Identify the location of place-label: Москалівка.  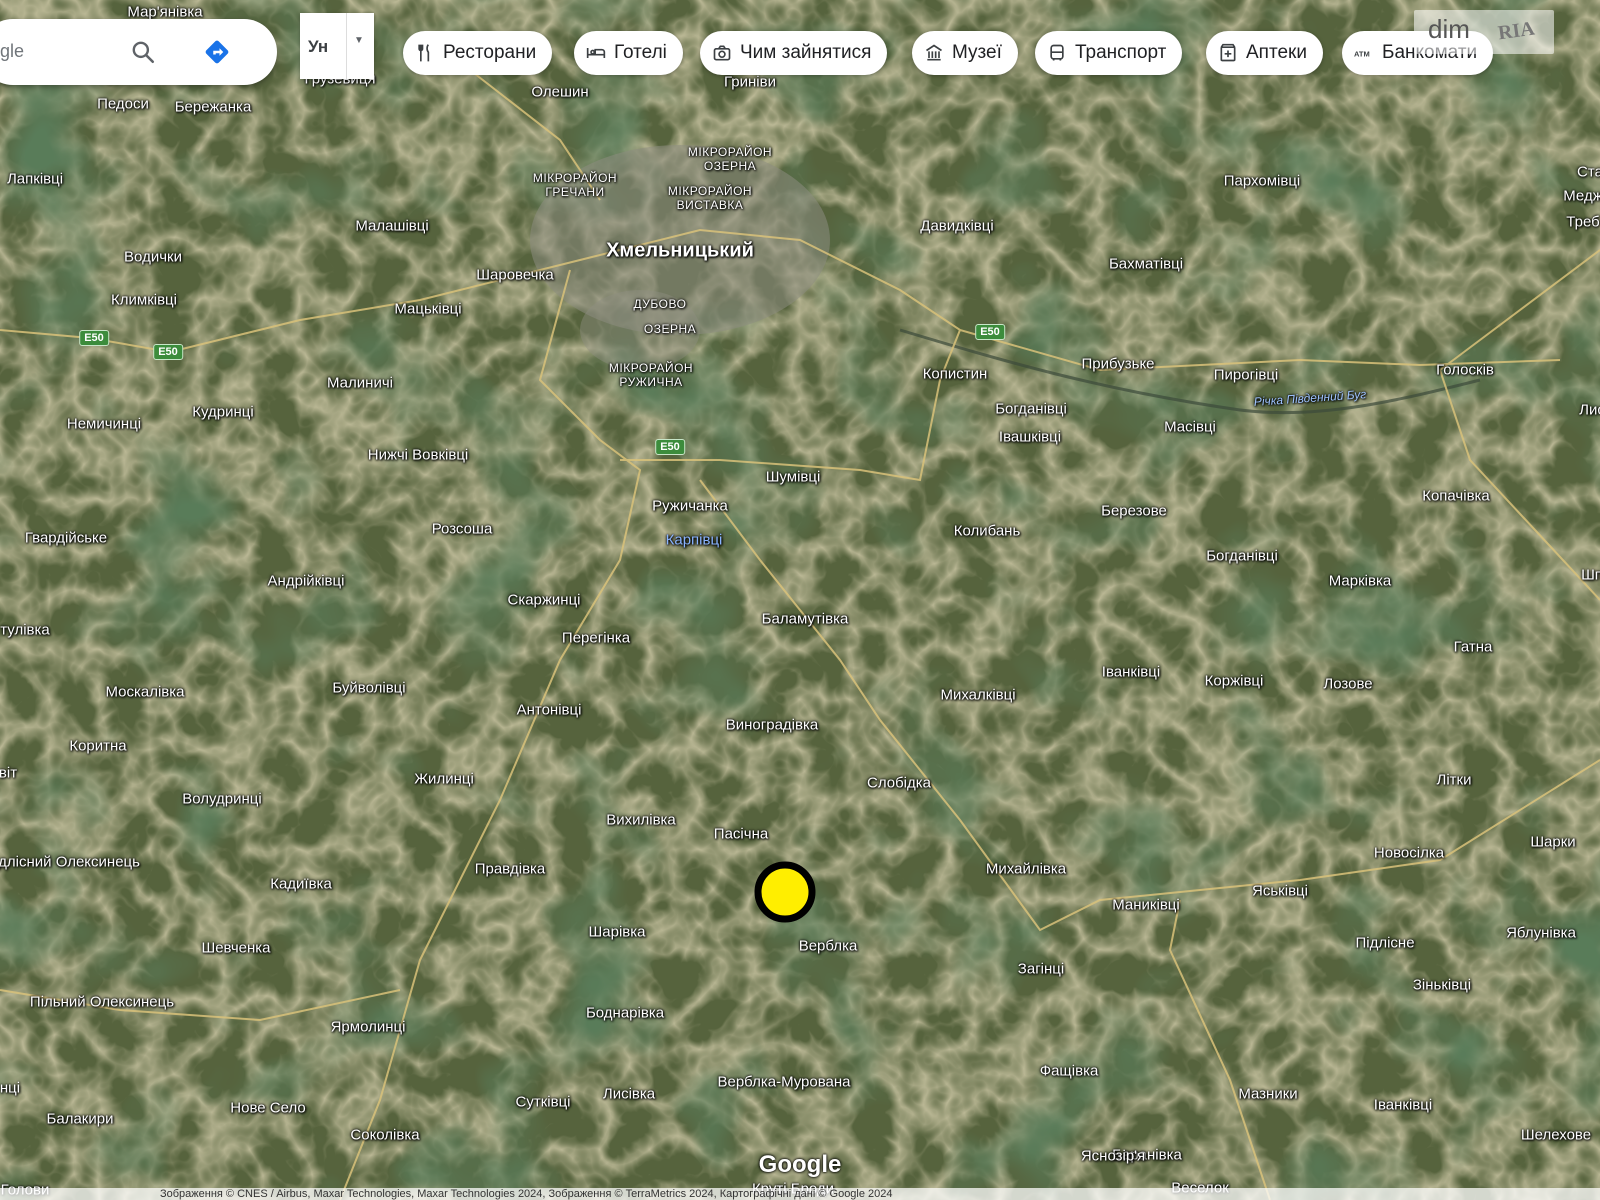
(144, 692).